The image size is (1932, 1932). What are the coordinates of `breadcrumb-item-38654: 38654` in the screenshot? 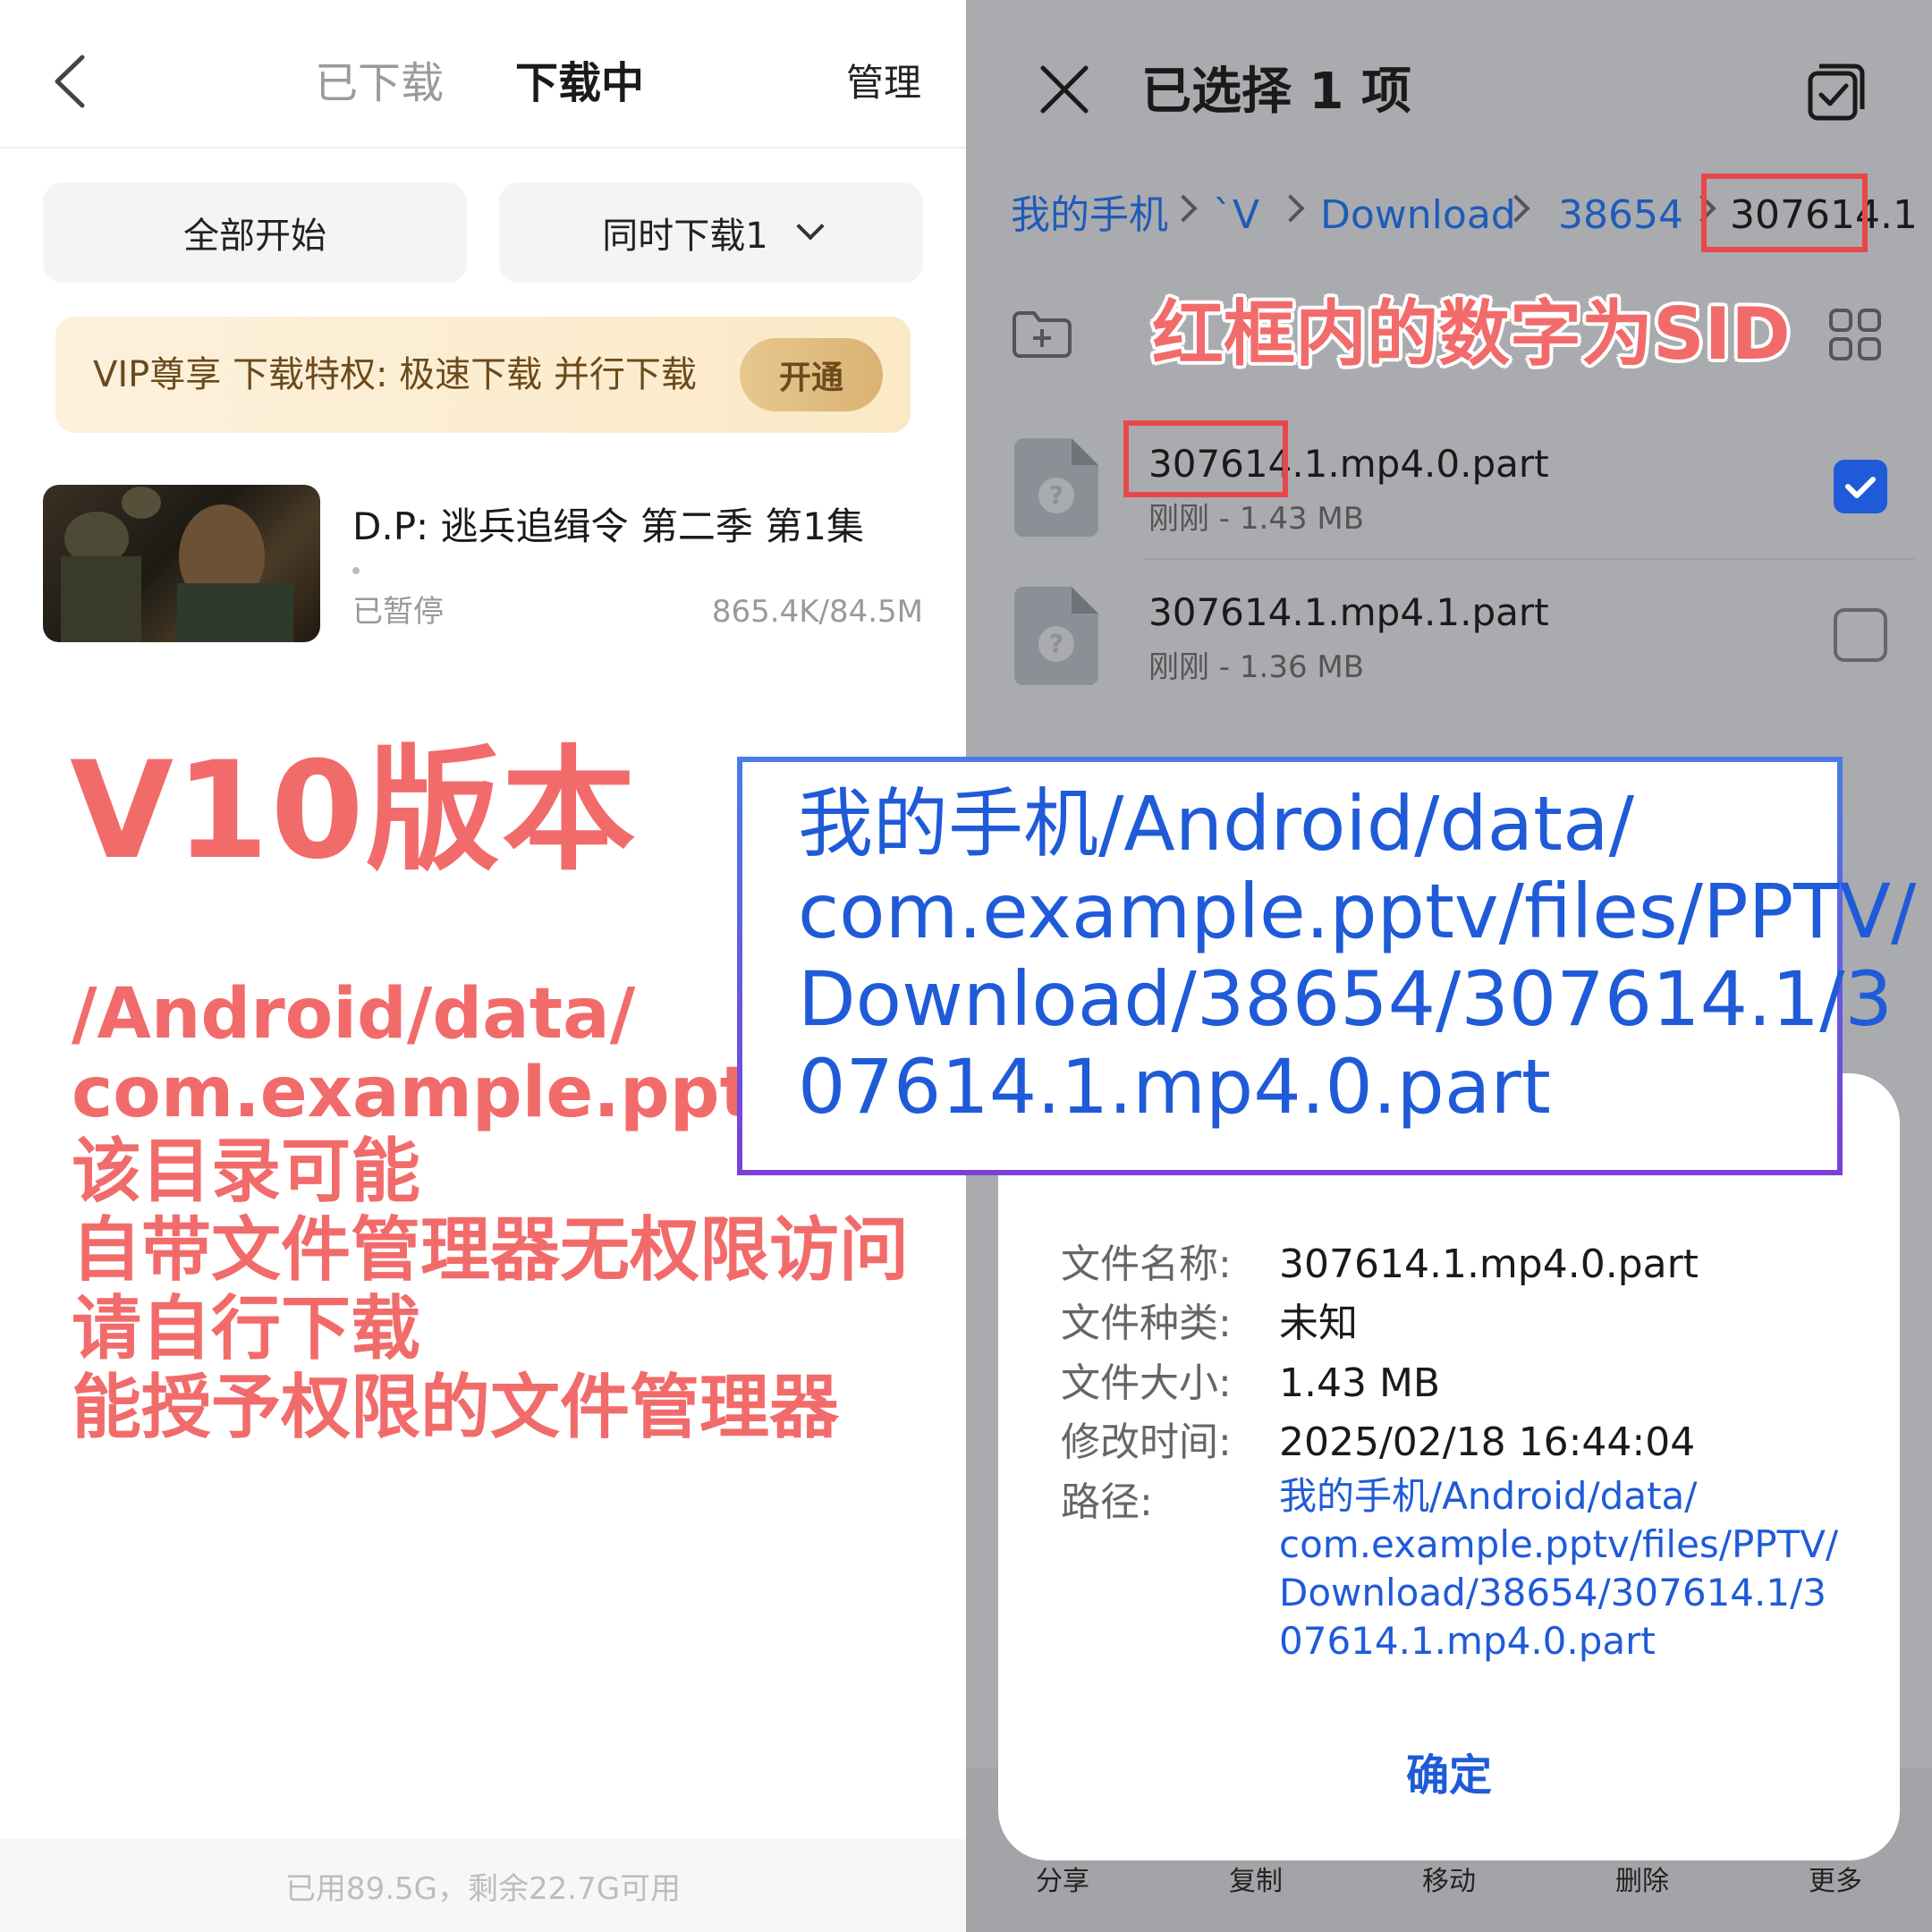 It's located at (1620, 215).